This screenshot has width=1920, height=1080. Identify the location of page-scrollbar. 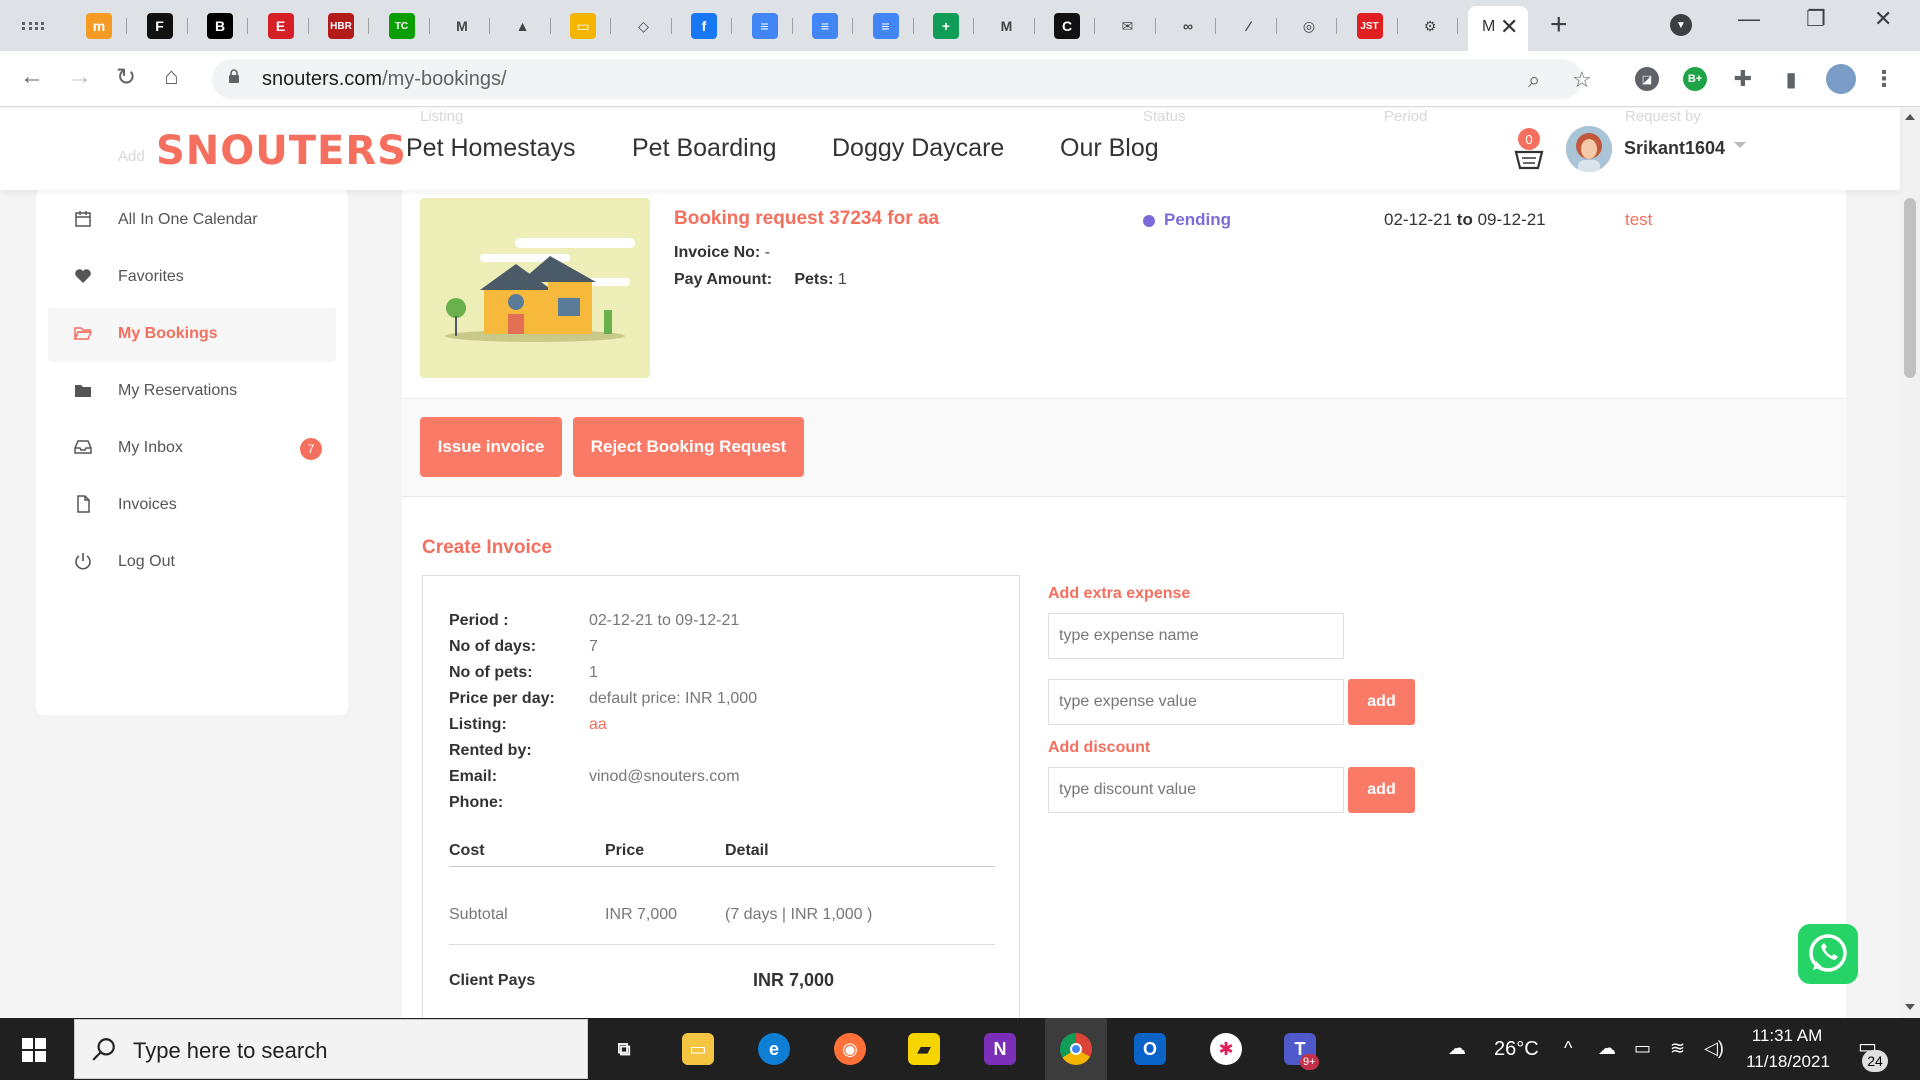
(1910, 563).